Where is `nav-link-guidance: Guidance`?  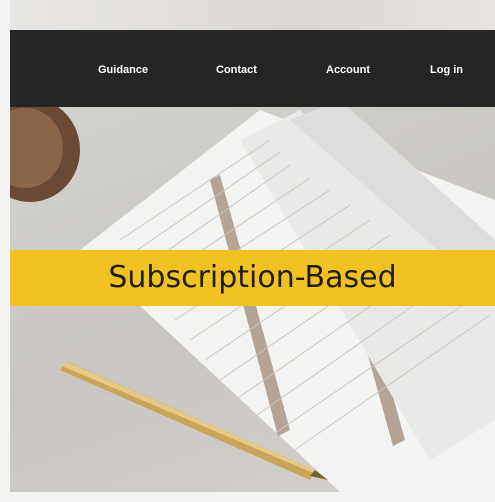 nav-link-guidance: Guidance is located at coordinates (123, 70).